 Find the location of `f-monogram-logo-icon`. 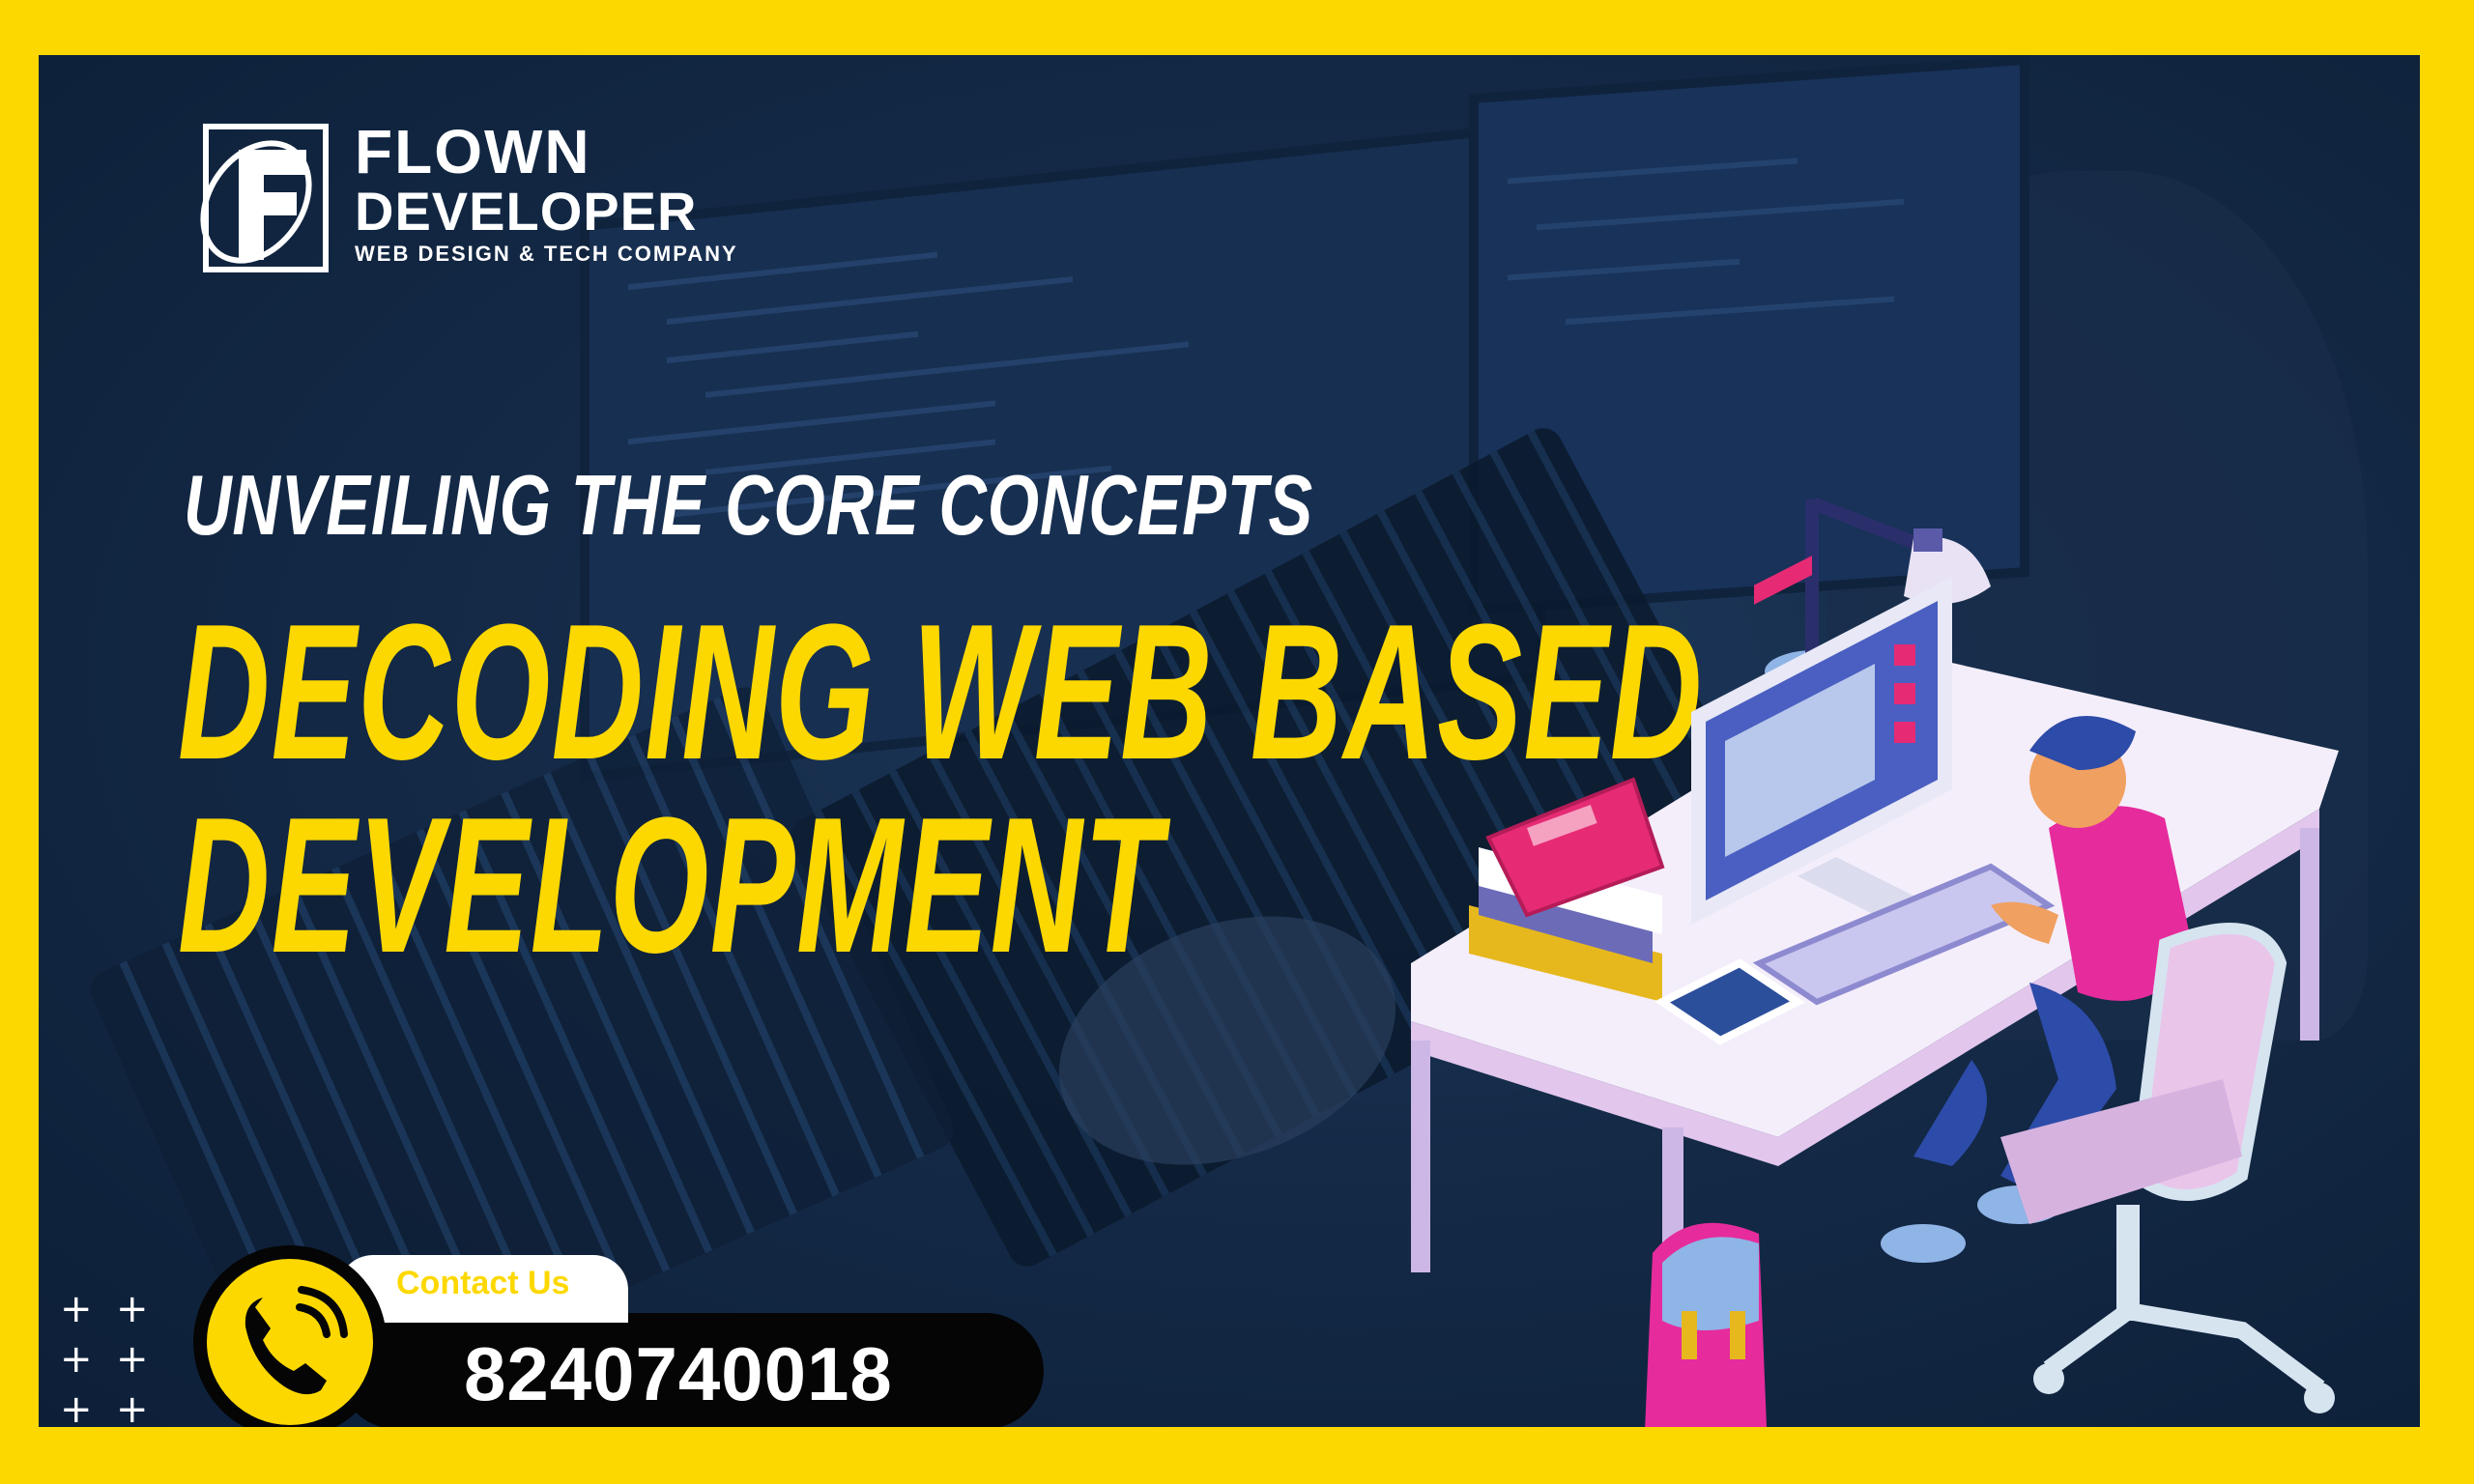

f-monogram-logo-icon is located at coordinates (265, 198).